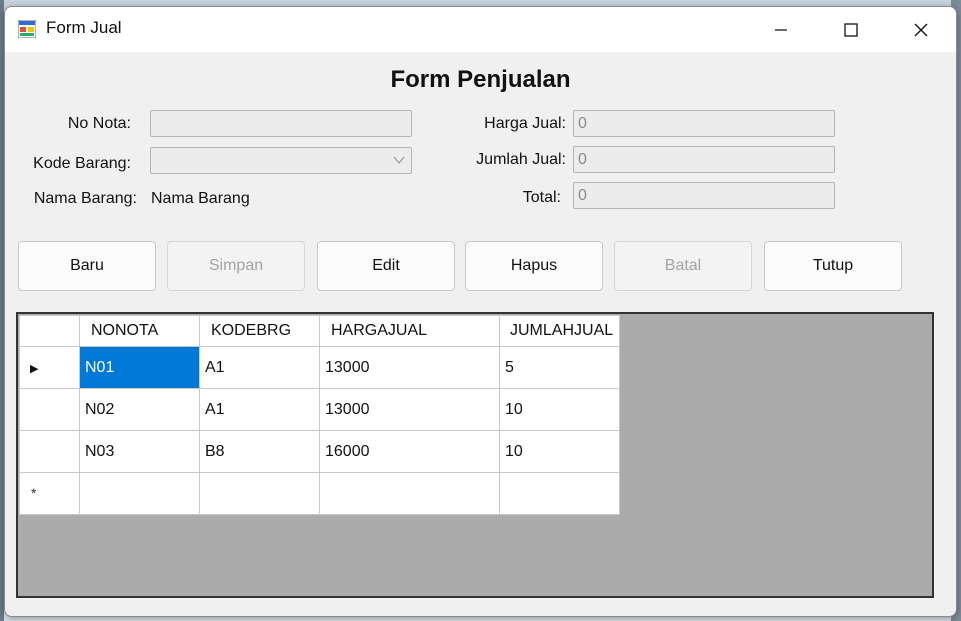  I want to click on minimize-button, so click(781, 29).